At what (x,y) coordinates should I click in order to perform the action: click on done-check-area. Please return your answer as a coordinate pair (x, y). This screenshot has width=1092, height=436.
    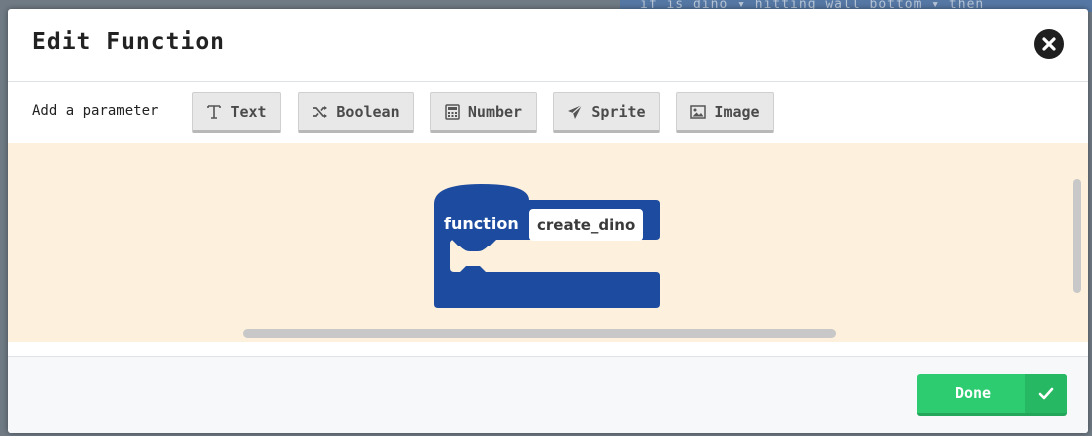
    Looking at the image, I should click on (1046, 393).